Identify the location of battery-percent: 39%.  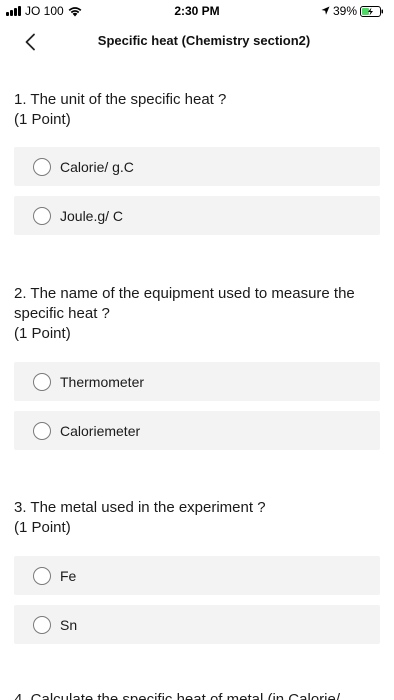
(344, 11).